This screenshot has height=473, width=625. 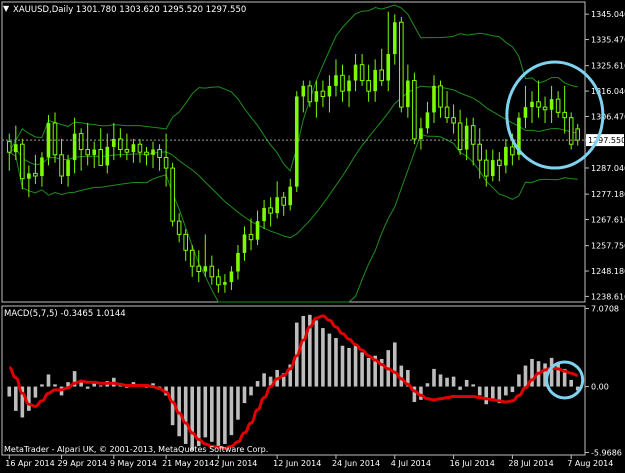 What do you see at coordinates (608, 168) in the screenshot?
I see `price-ytick-label: 1287.040` at bounding box center [608, 168].